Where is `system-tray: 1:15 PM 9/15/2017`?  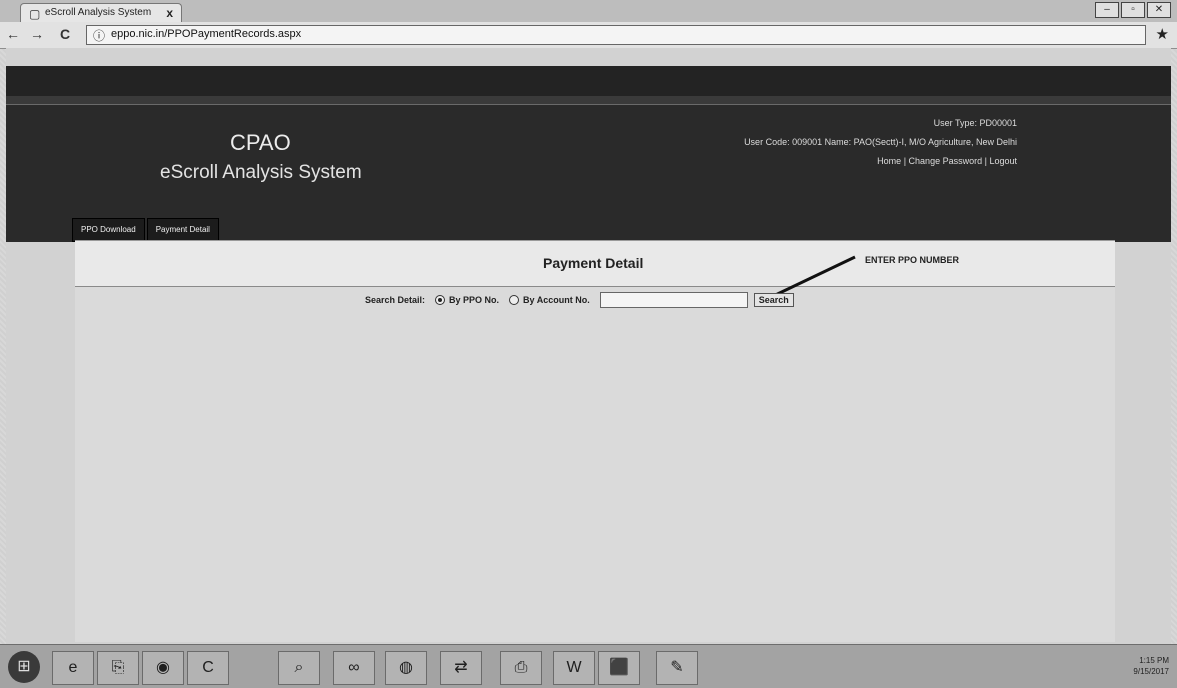 system-tray: 1:15 PM 9/15/2017 is located at coordinates (1151, 666).